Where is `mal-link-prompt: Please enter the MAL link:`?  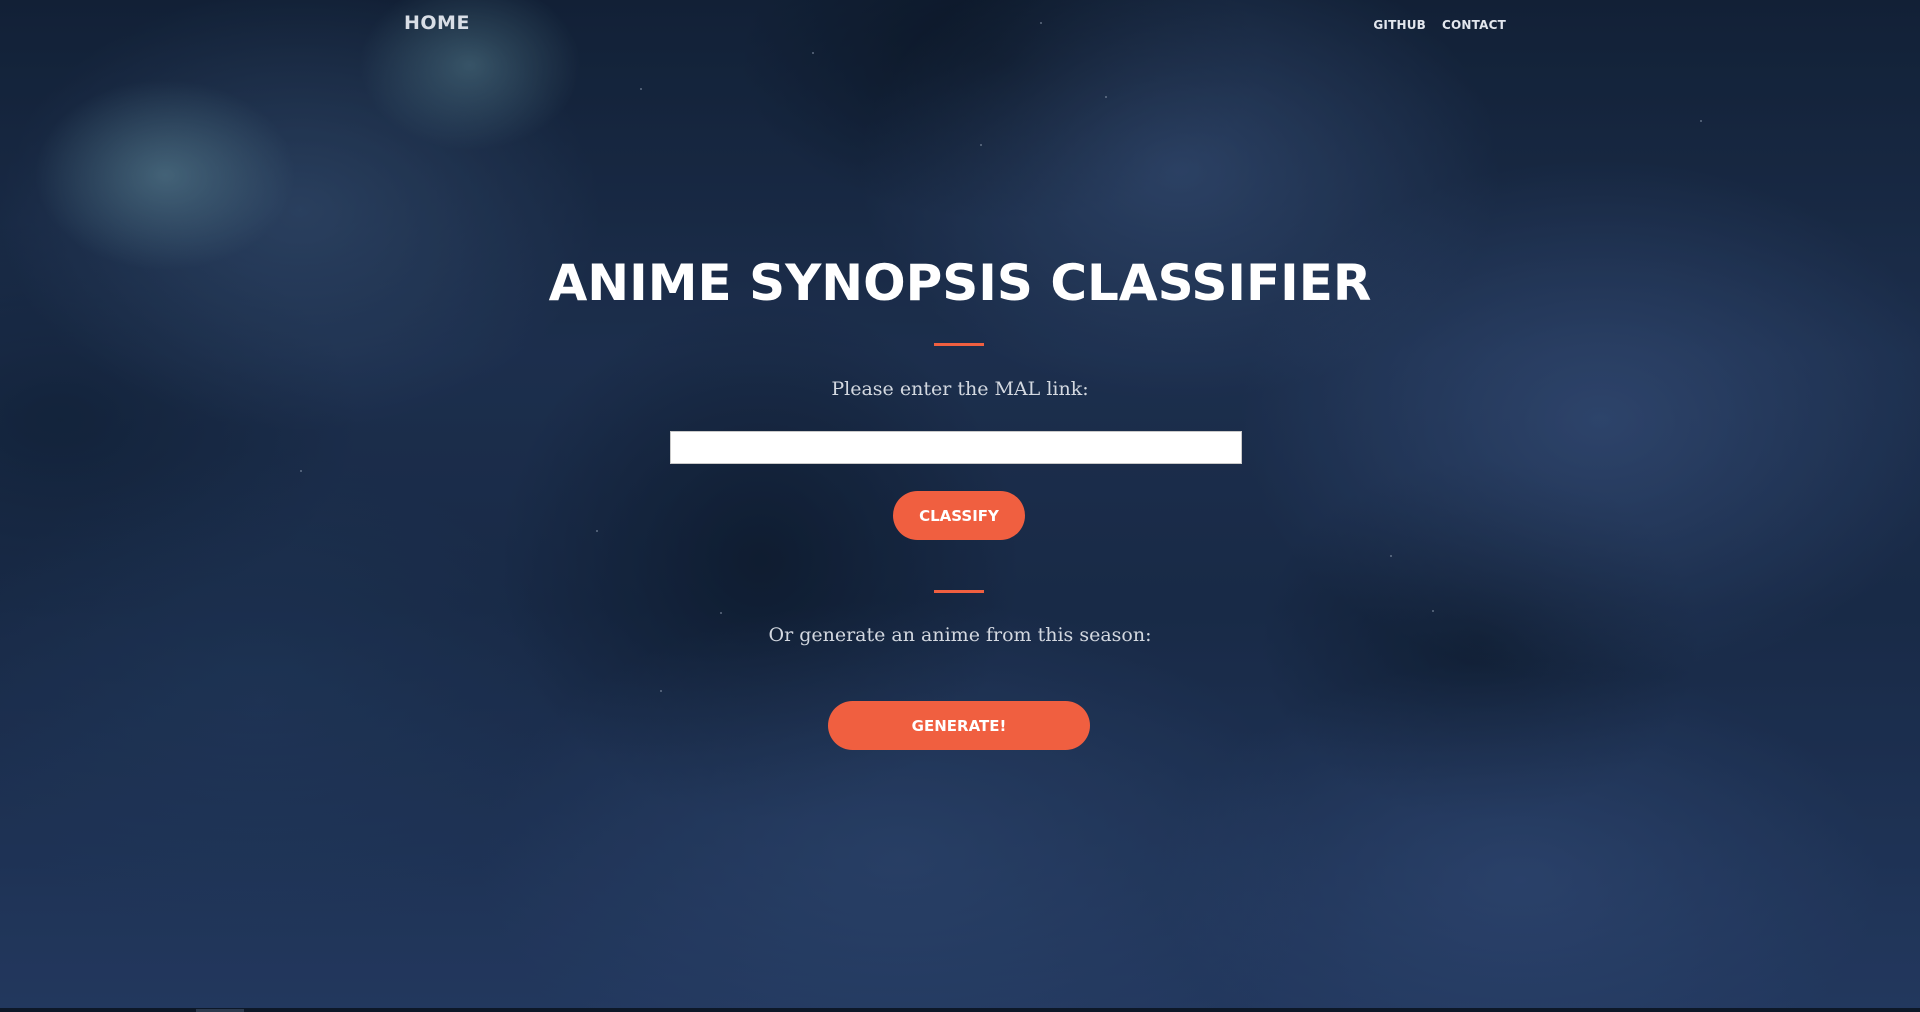
mal-link-prompt: Please enter the MAL link: is located at coordinates (960, 389).